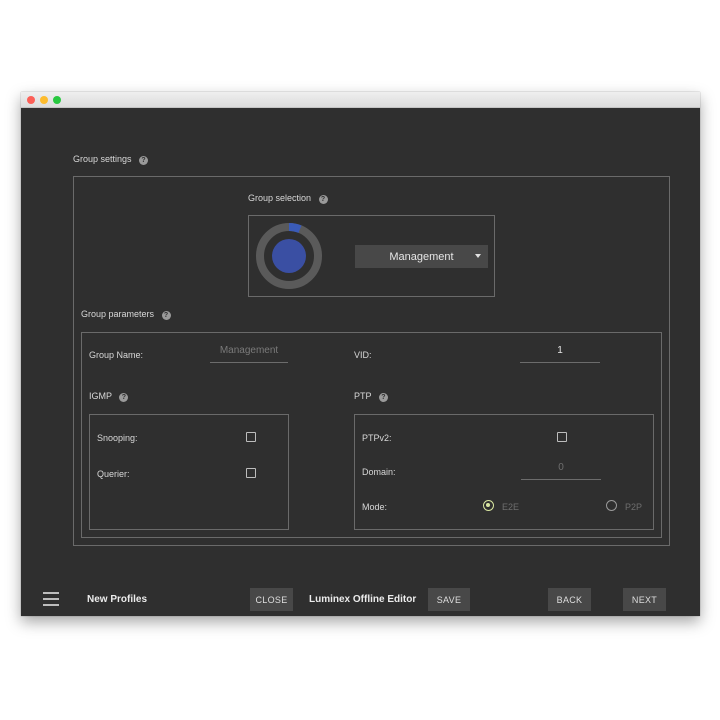 The height and width of the screenshot is (720, 720). What do you see at coordinates (562, 437) in the screenshot?
I see `ptpv2-checkbox` at bounding box center [562, 437].